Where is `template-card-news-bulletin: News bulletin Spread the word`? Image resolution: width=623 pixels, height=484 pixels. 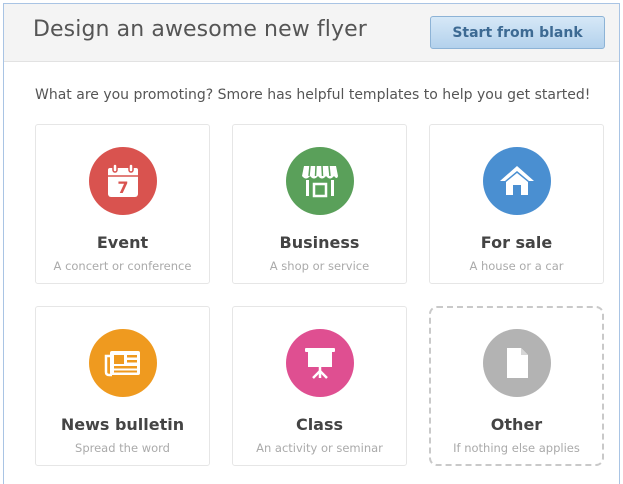 template-card-news-bulletin: News bulletin Spread the word is located at coordinates (122, 386).